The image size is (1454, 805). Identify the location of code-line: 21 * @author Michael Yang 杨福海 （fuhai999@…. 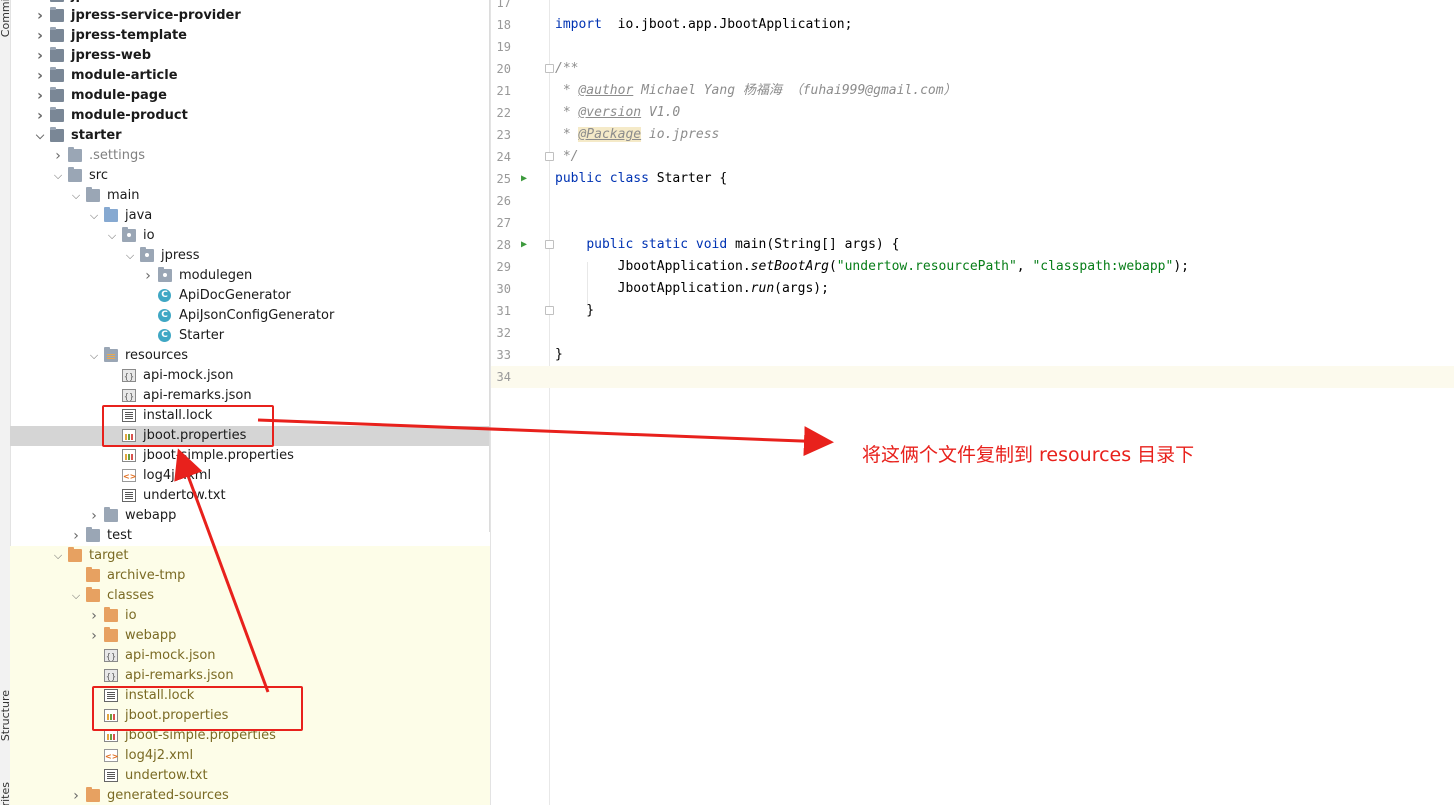
(972, 91).